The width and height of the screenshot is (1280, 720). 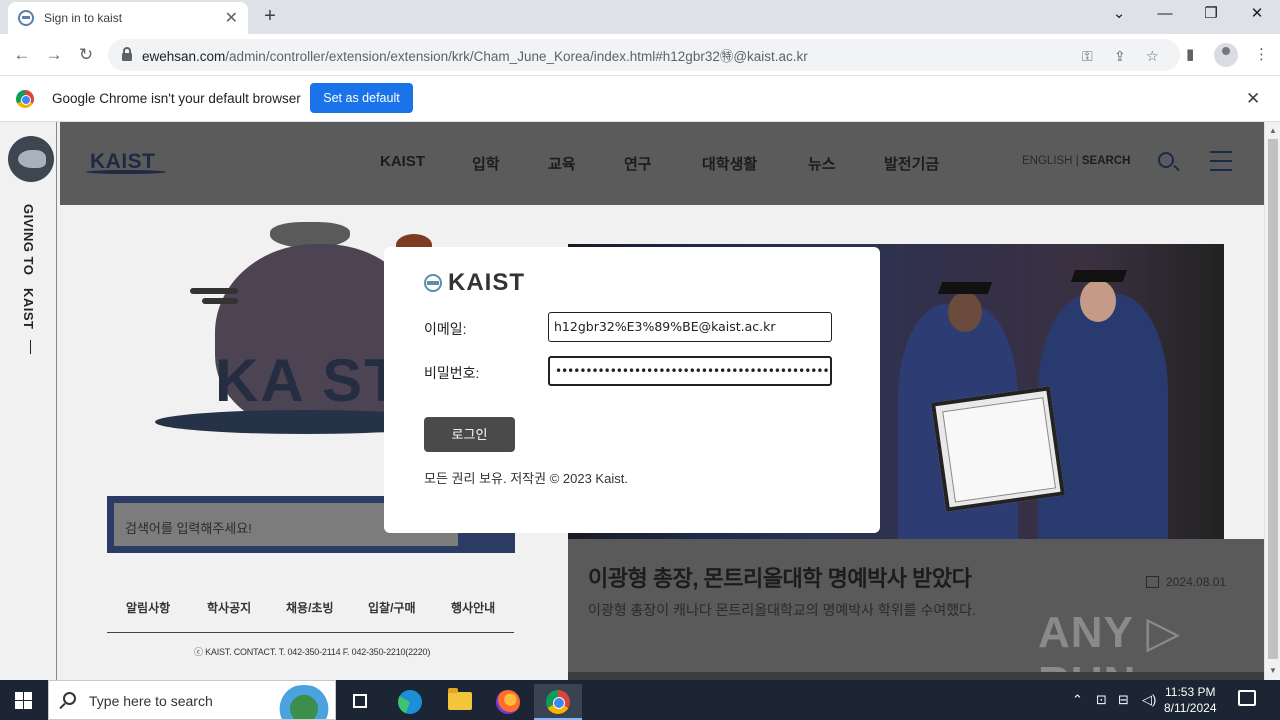 What do you see at coordinates (474, 283) in the screenshot?
I see `modal-logo: KAIST` at bounding box center [474, 283].